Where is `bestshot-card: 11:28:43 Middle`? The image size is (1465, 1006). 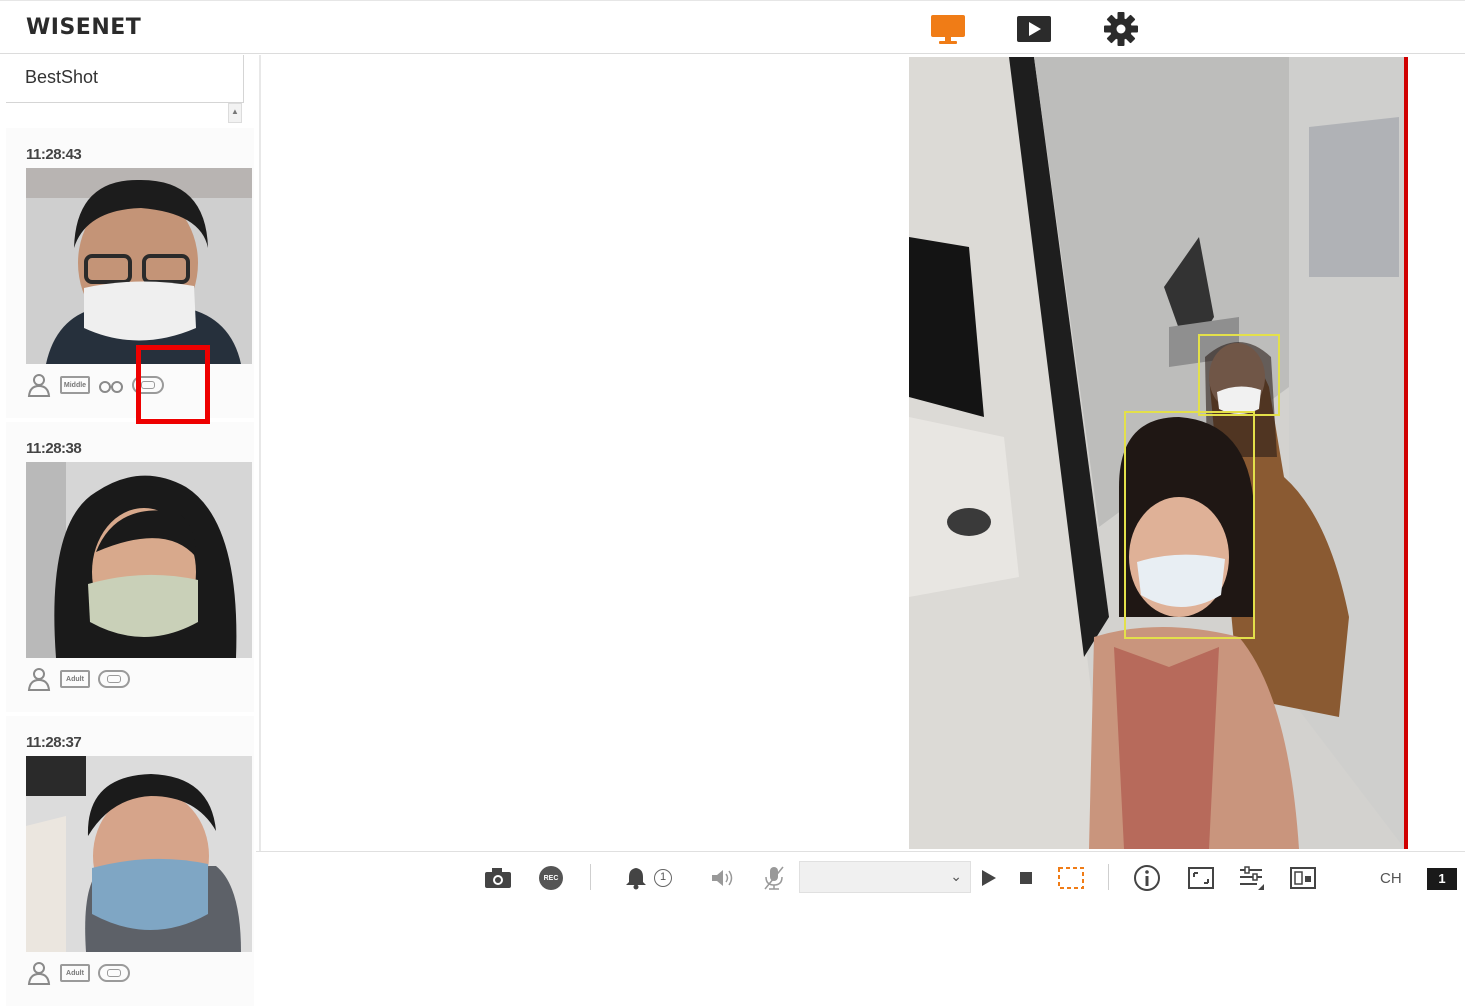 bestshot-card: 11:28:43 Middle is located at coordinates (130, 273).